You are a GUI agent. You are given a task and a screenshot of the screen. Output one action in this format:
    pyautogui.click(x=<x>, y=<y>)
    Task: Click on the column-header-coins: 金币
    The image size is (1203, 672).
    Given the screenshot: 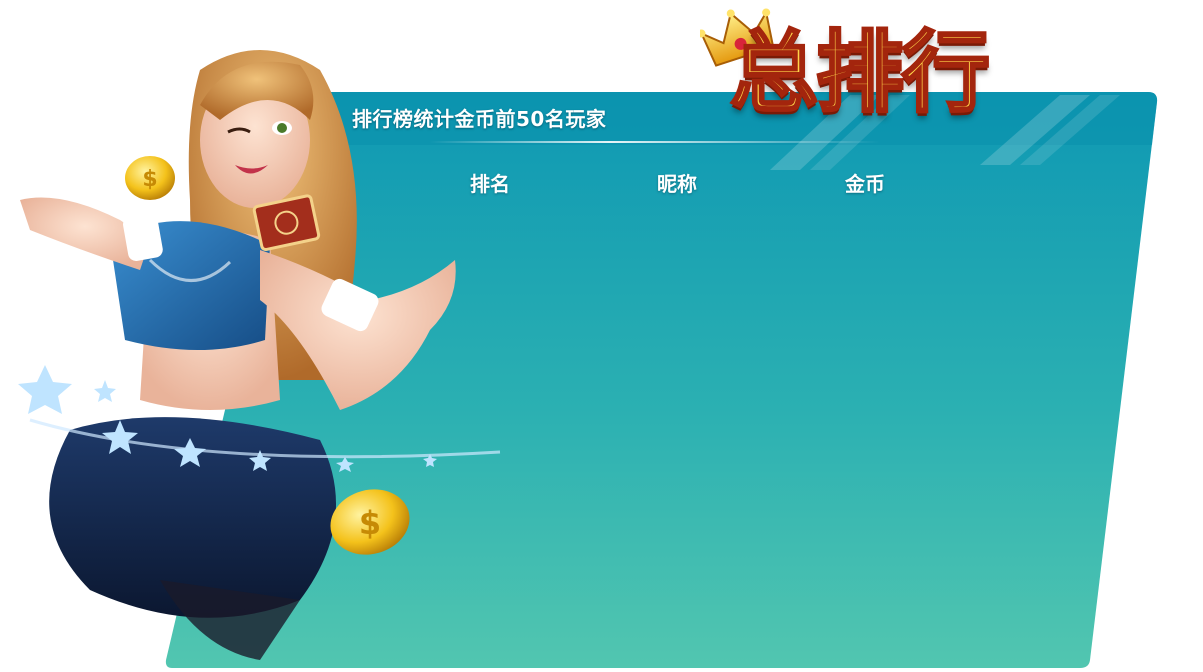 What is the action you would take?
    pyautogui.click(x=865, y=184)
    